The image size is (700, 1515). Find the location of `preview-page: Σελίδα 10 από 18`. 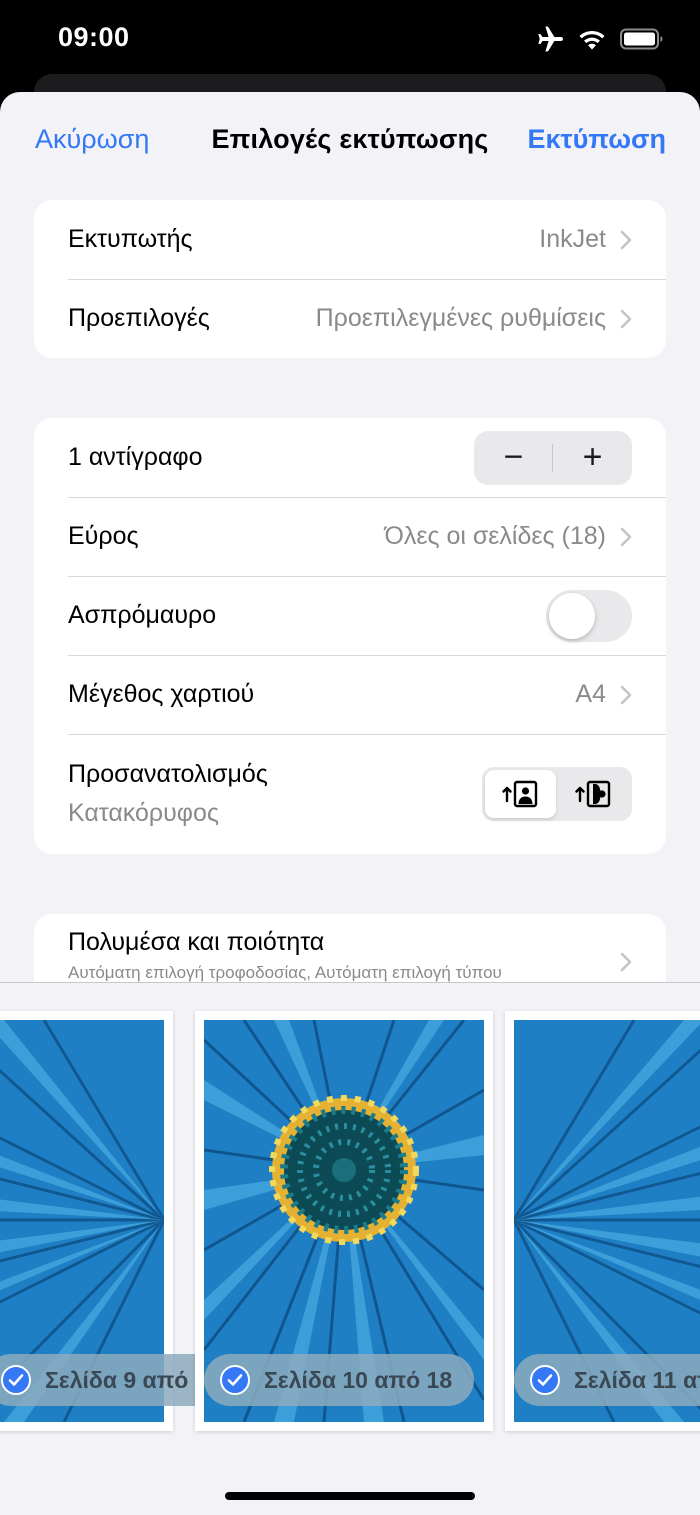

preview-page: Σελίδα 10 από 18 is located at coordinates (344, 1221).